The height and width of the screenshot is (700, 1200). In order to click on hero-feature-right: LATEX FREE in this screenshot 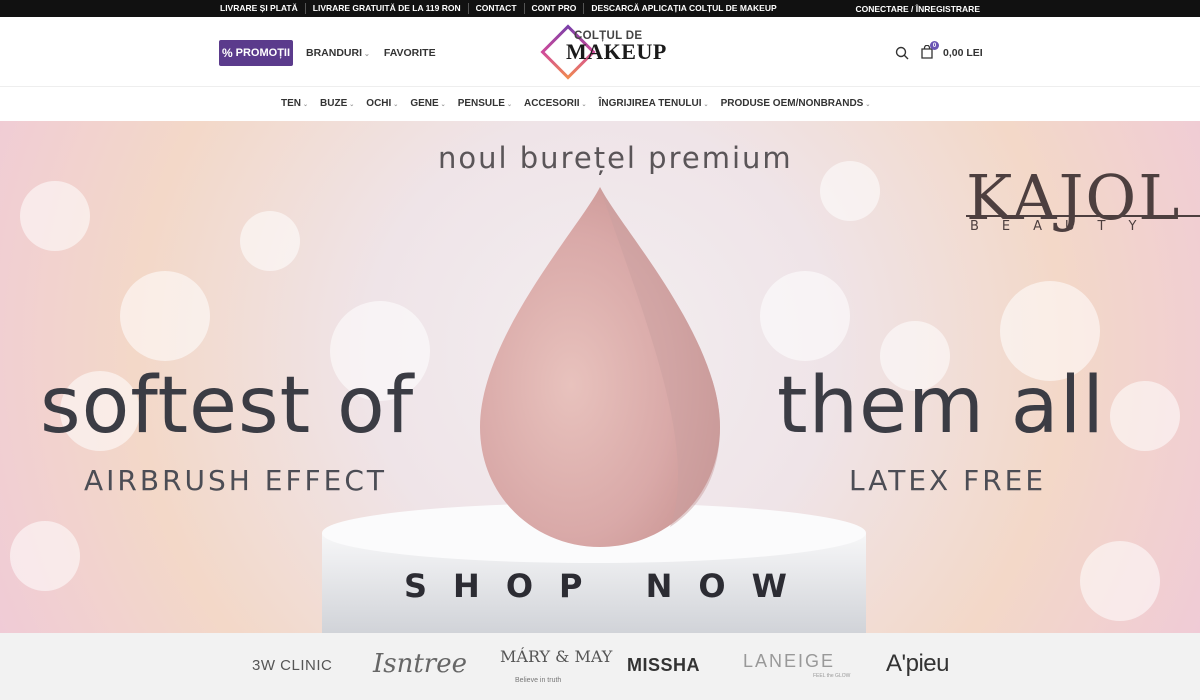, I will do `click(948, 480)`.